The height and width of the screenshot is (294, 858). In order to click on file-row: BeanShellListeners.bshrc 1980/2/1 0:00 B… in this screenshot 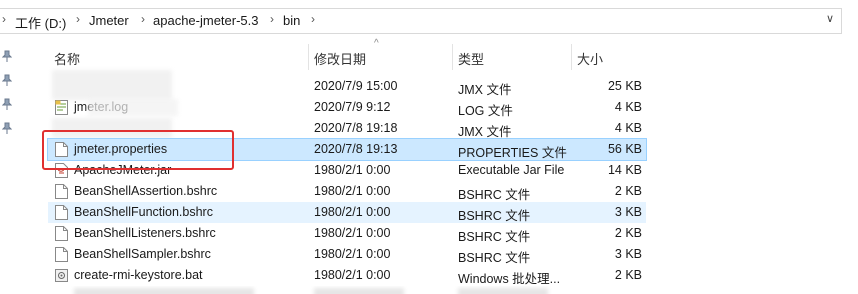, I will do `click(347, 233)`.